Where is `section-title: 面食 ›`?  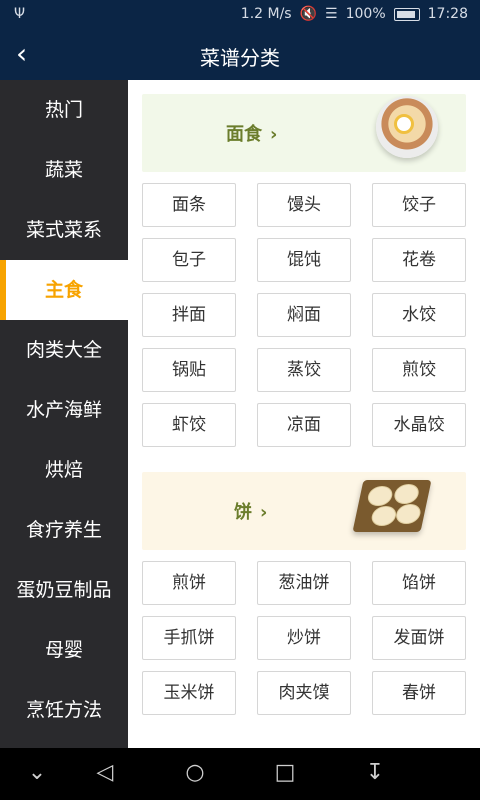 section-title: 面食 › is located at coordinates (252, 134).